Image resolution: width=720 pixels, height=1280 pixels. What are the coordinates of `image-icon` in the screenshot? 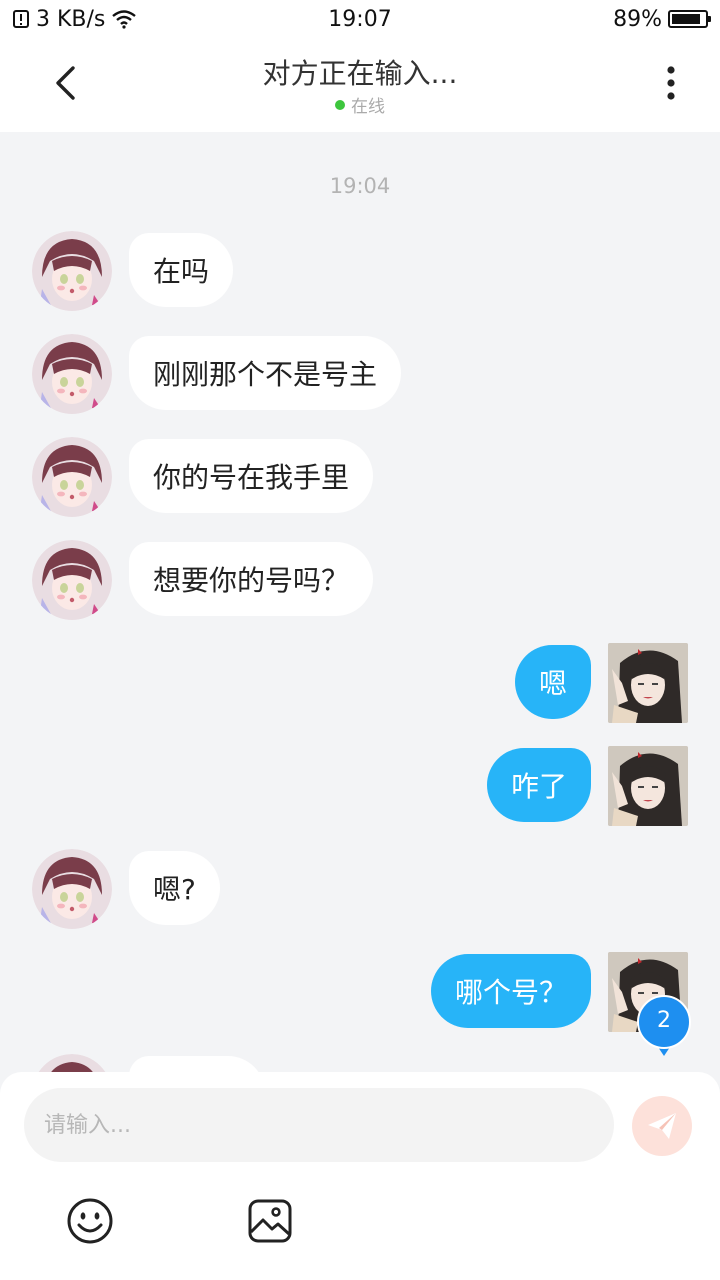 It's located at (270, 1221).